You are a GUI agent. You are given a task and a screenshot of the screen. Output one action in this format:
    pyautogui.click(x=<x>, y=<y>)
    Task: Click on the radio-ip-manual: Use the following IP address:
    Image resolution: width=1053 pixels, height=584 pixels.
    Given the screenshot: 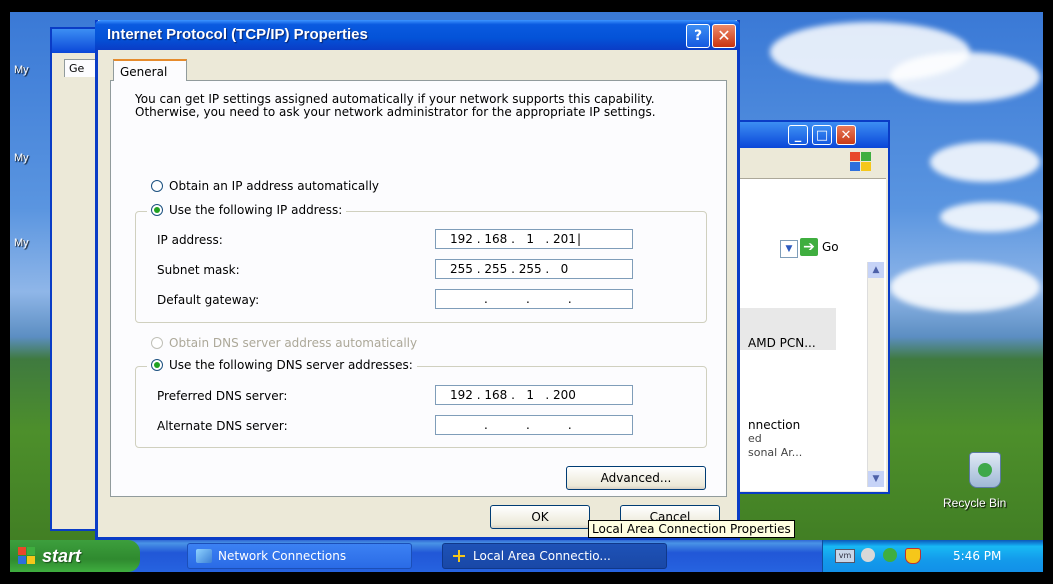 What is the action you would take?
    pyautogui.click(x=247, y=210)
    